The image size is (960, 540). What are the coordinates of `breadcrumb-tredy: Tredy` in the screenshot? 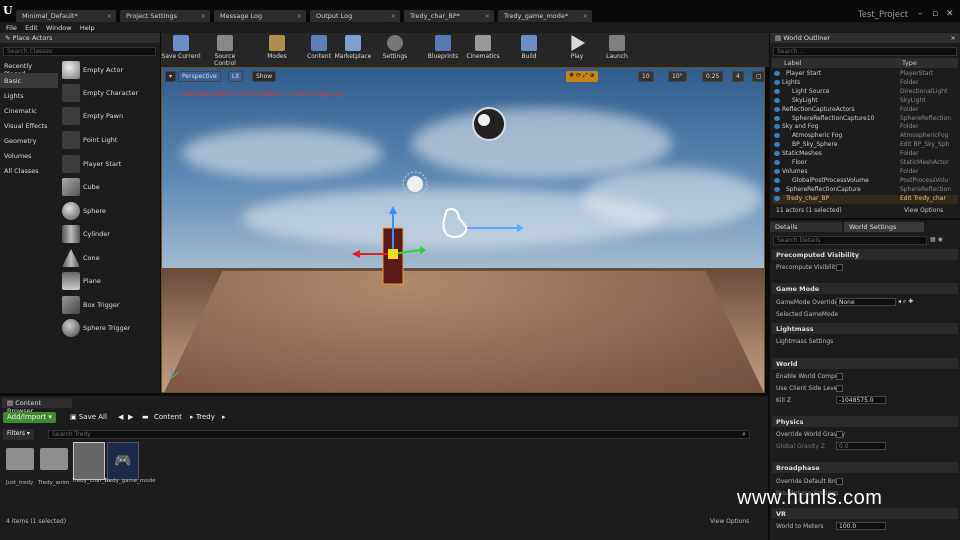 It's located at (205, 417).